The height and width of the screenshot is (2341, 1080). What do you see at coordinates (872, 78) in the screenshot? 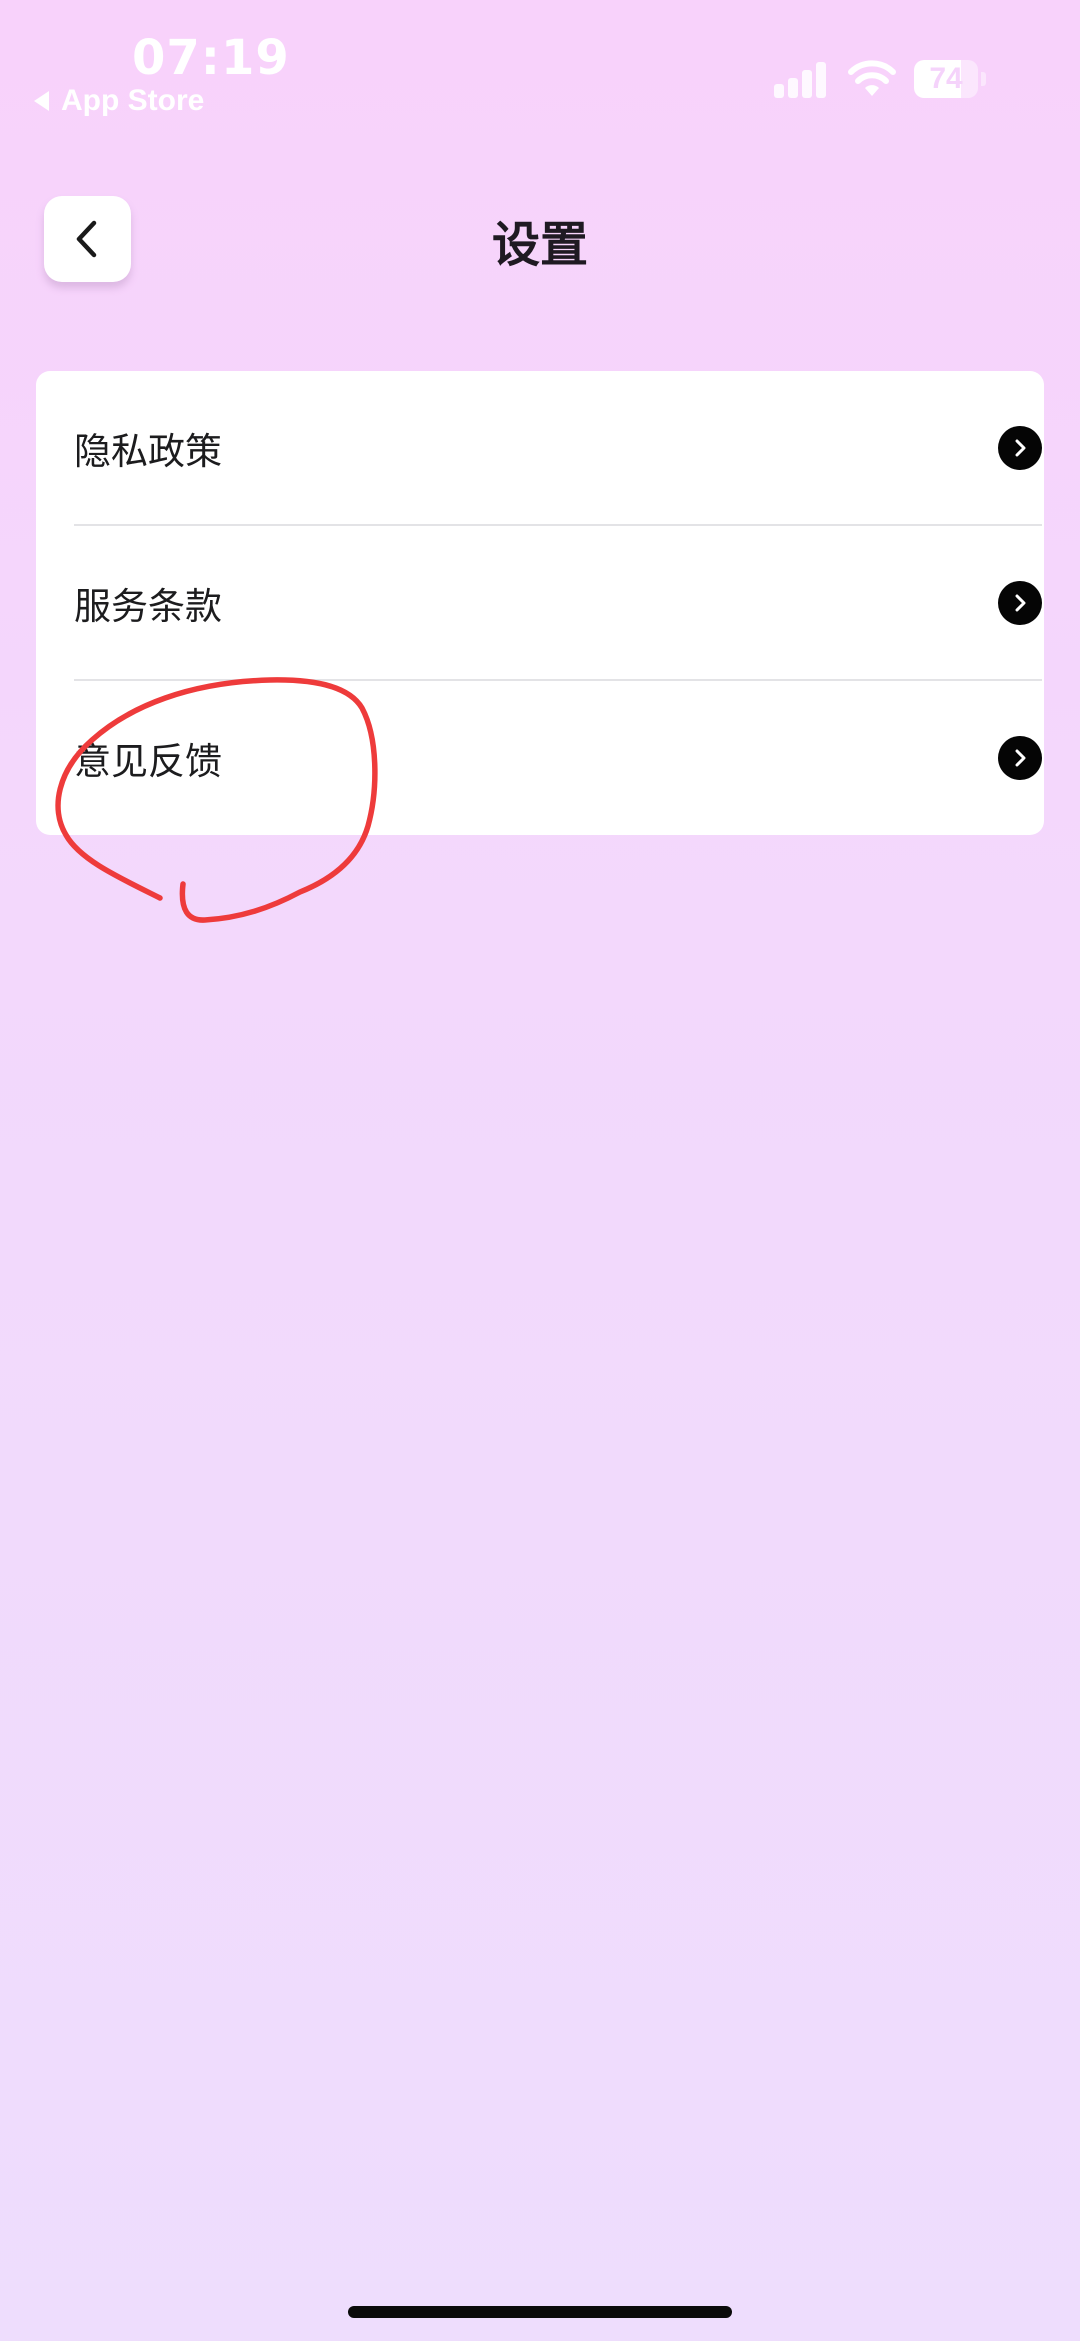
I see `wifi-icon` at bounding box center [872, 78].